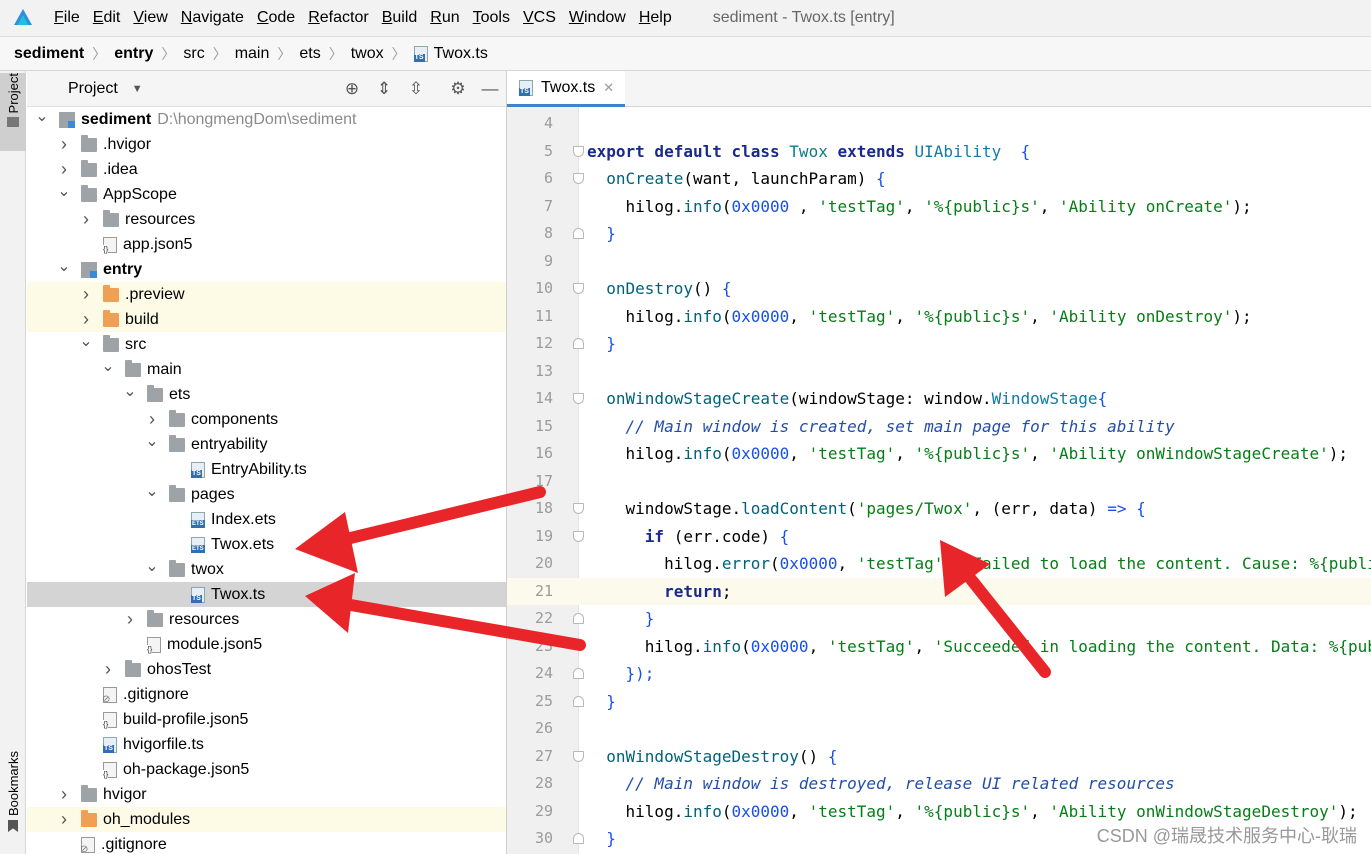 This screenshot has height=854, width=1371. I want to click on tree-item: ›Twox.ts, so click(266, 594).